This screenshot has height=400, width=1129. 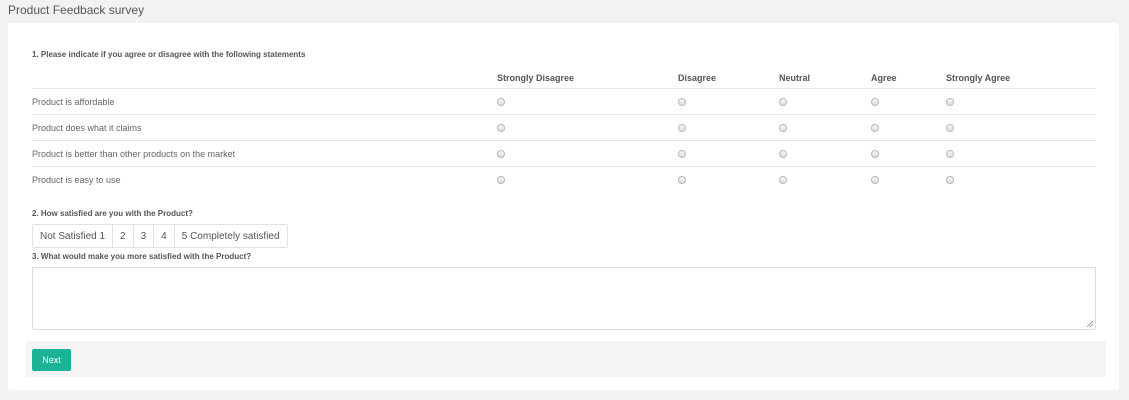 What do you see at coordinates (76, 10) in the screenshot?
I see `page-title: Product Feedback survey` at bounding box center [76, 10].